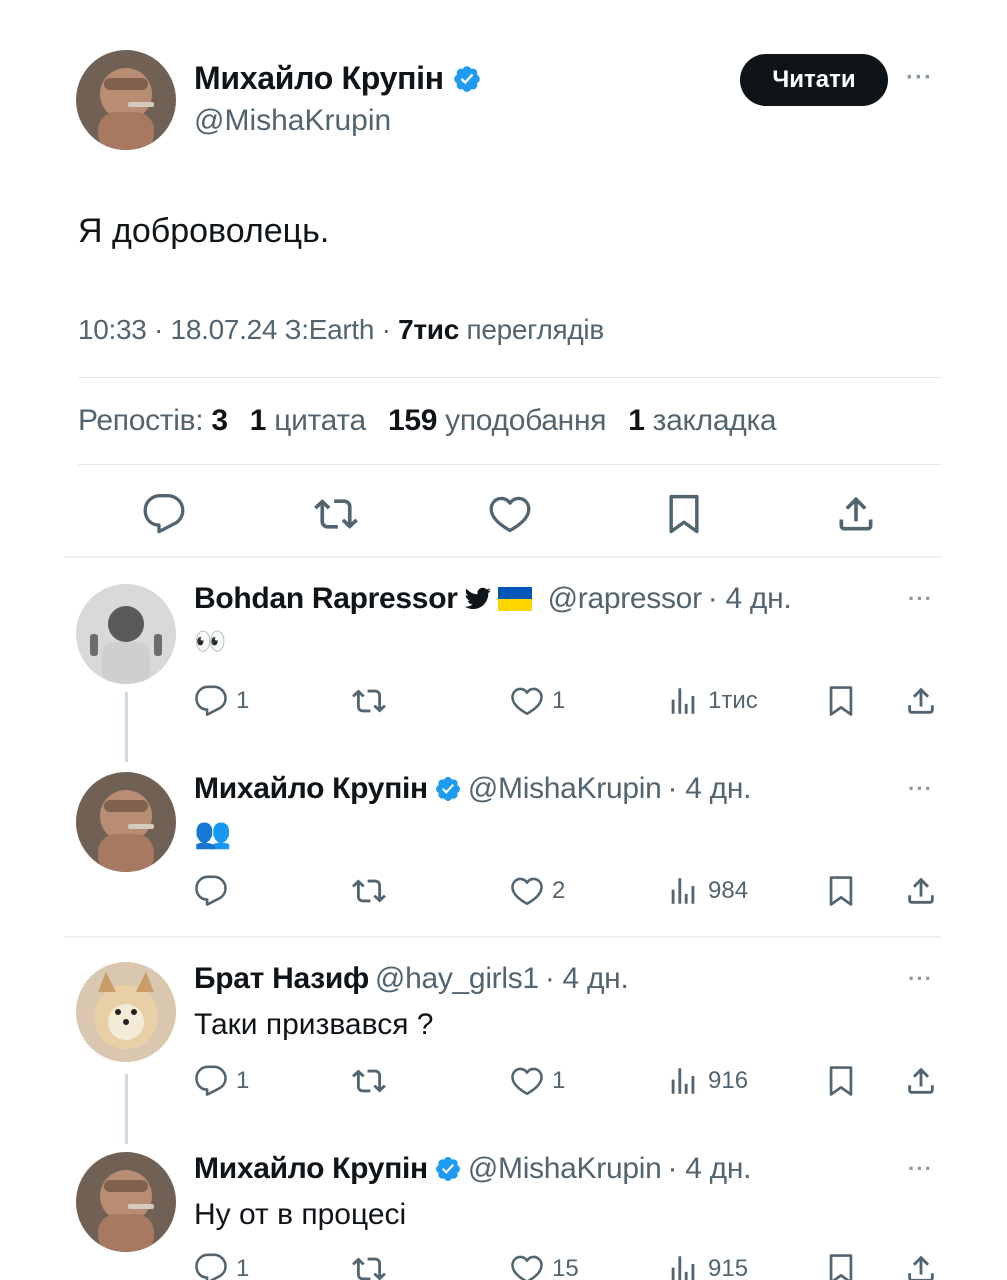 This screenshot has width=1007, height=1280. Describe the element at coordinates (497, 420) in the screenshot. I see `likes-stat: 159 уподобання` at that location.